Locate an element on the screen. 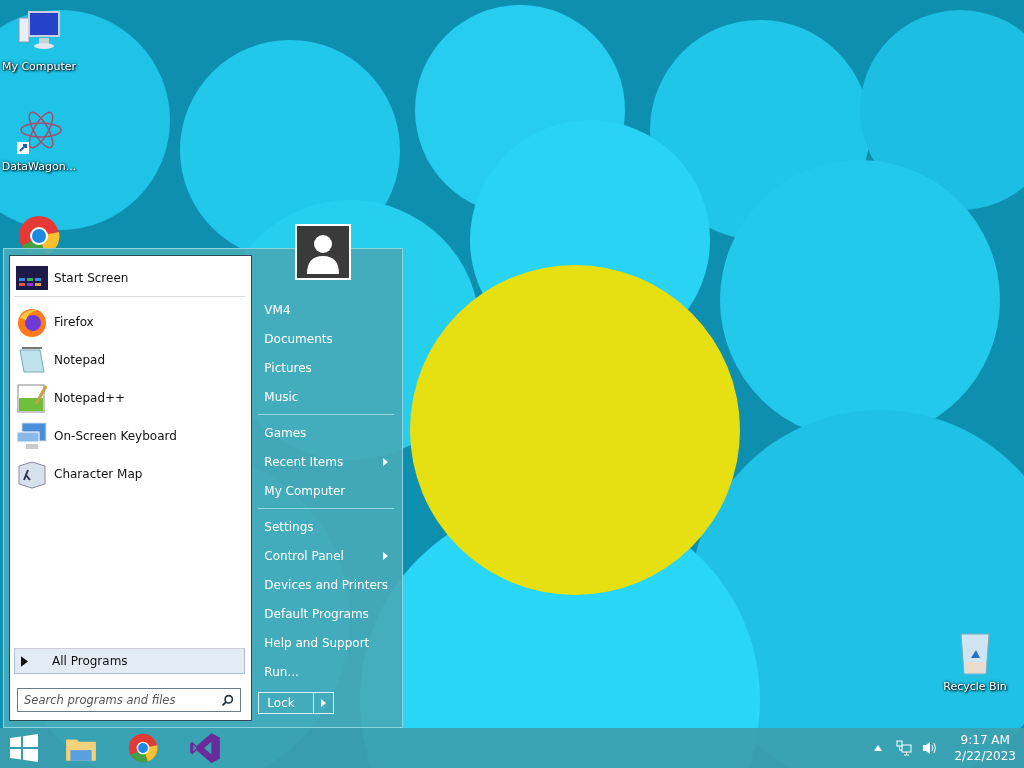 This screenshot has width=1024, height=768. expand-arrow-icon is located at coordinates (24, 661).